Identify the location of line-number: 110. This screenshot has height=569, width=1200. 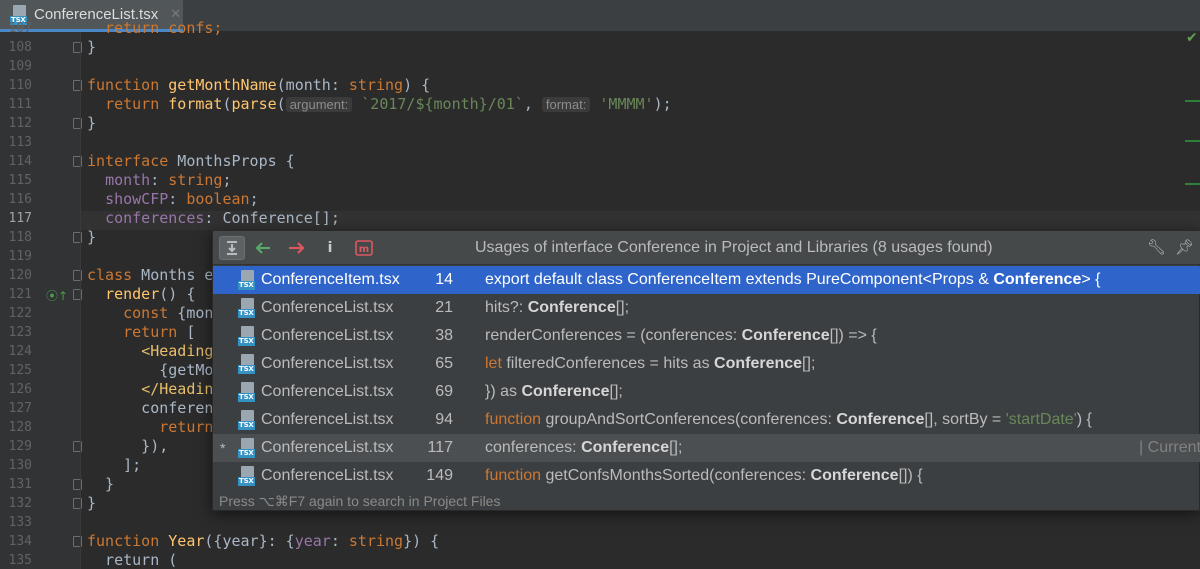
(16, 85).